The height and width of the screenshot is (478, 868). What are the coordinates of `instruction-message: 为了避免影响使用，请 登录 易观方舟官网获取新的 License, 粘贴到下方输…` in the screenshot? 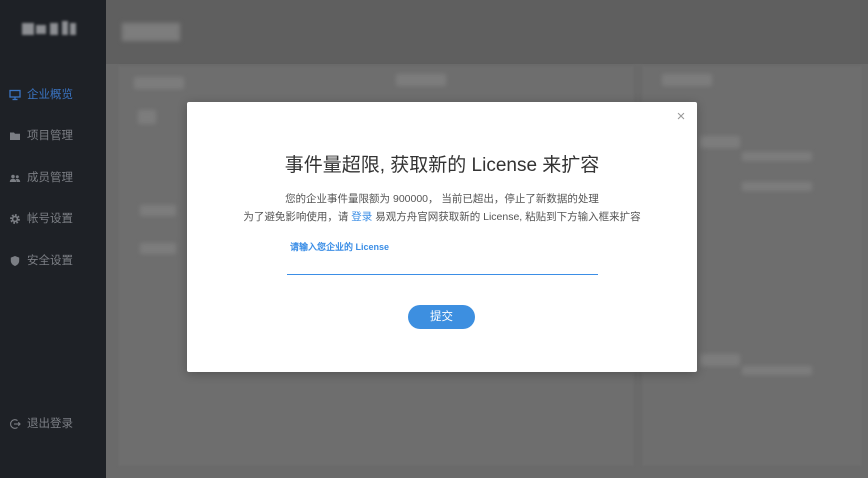 It's located at (442, 217).